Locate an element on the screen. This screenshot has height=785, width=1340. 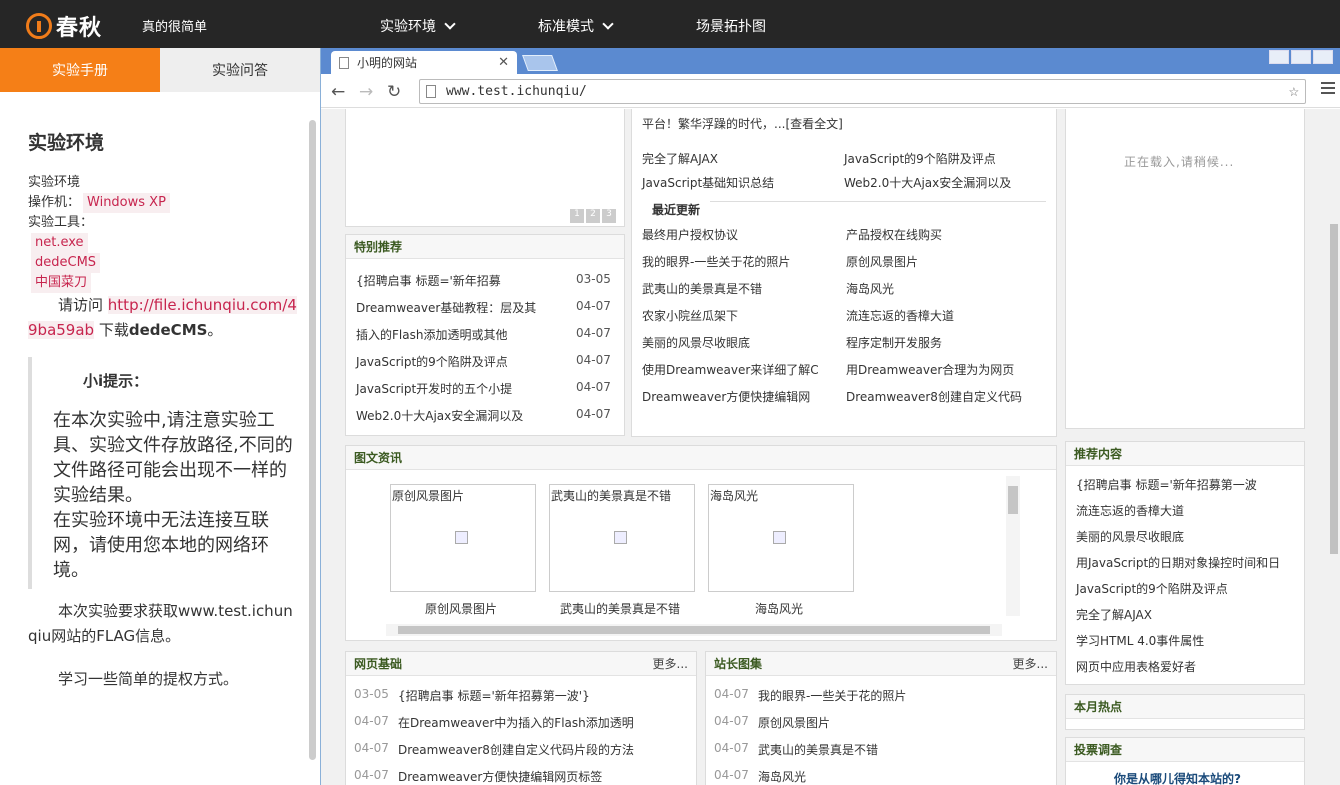
chevron-down-icon is located at coordinates (608, 24).